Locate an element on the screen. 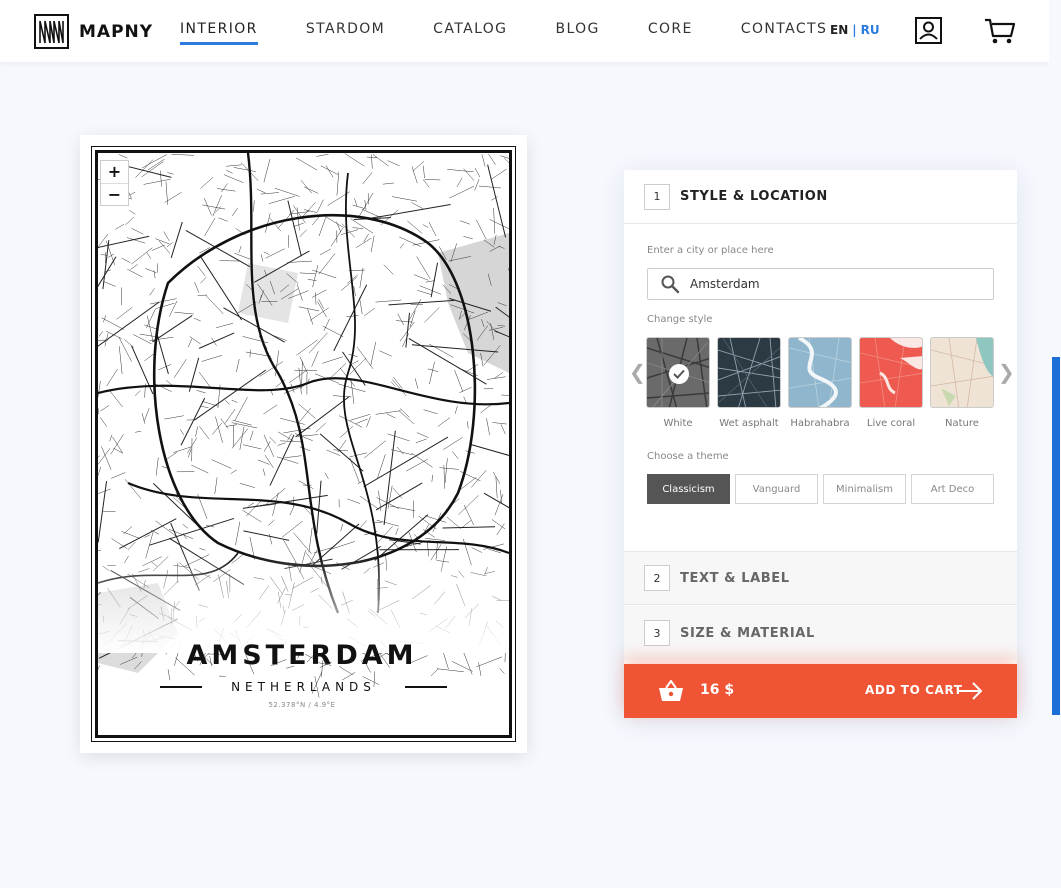  location-search is located at coordinates (820, 284).